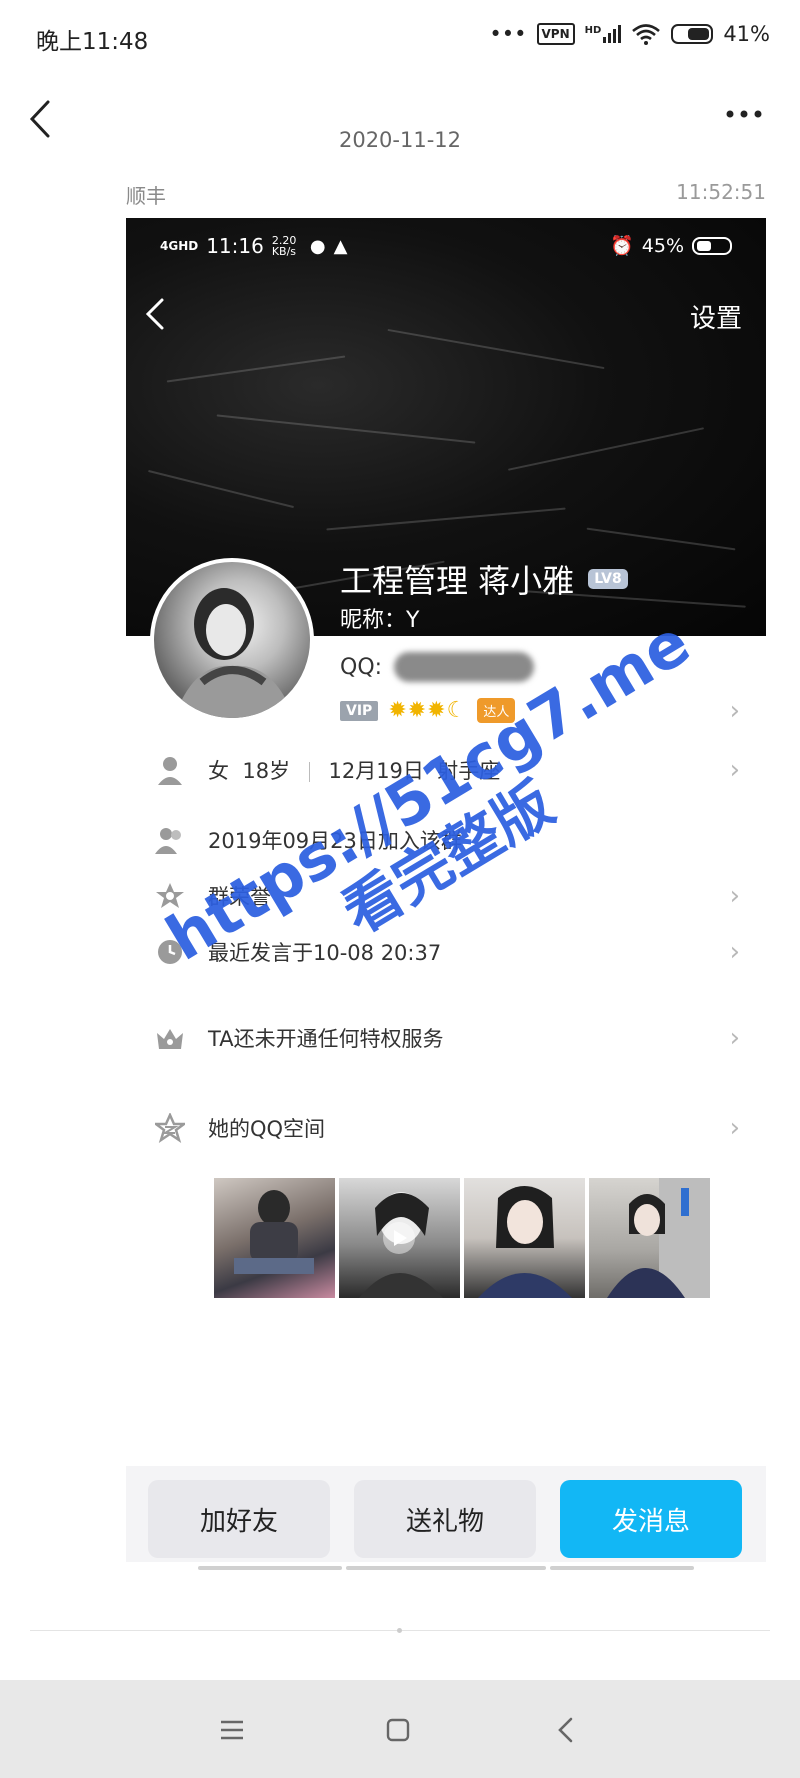 This screenshot has width=800, height=1778. I want to click on qq-number-row: QQ:, so click(437, 667).